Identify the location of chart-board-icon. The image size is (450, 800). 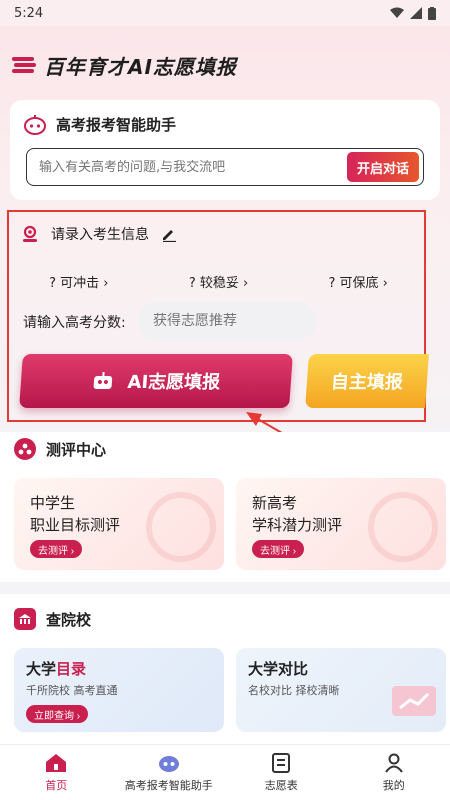
(414, 701).